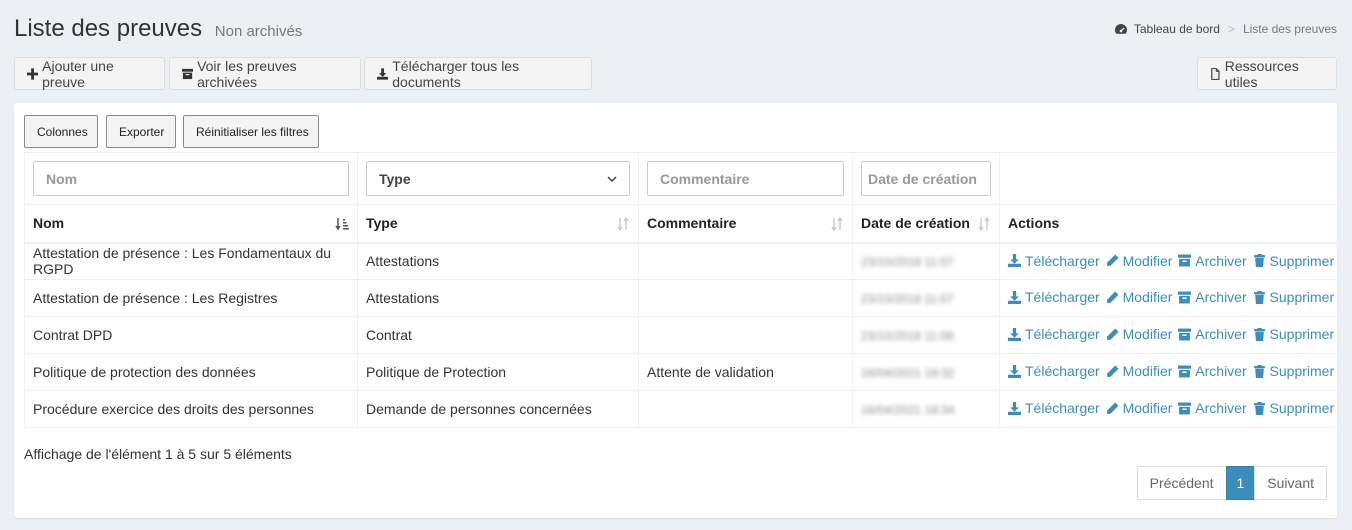  I want to click on cell-date: 16/04/2021 18:32, so click(926, 372).